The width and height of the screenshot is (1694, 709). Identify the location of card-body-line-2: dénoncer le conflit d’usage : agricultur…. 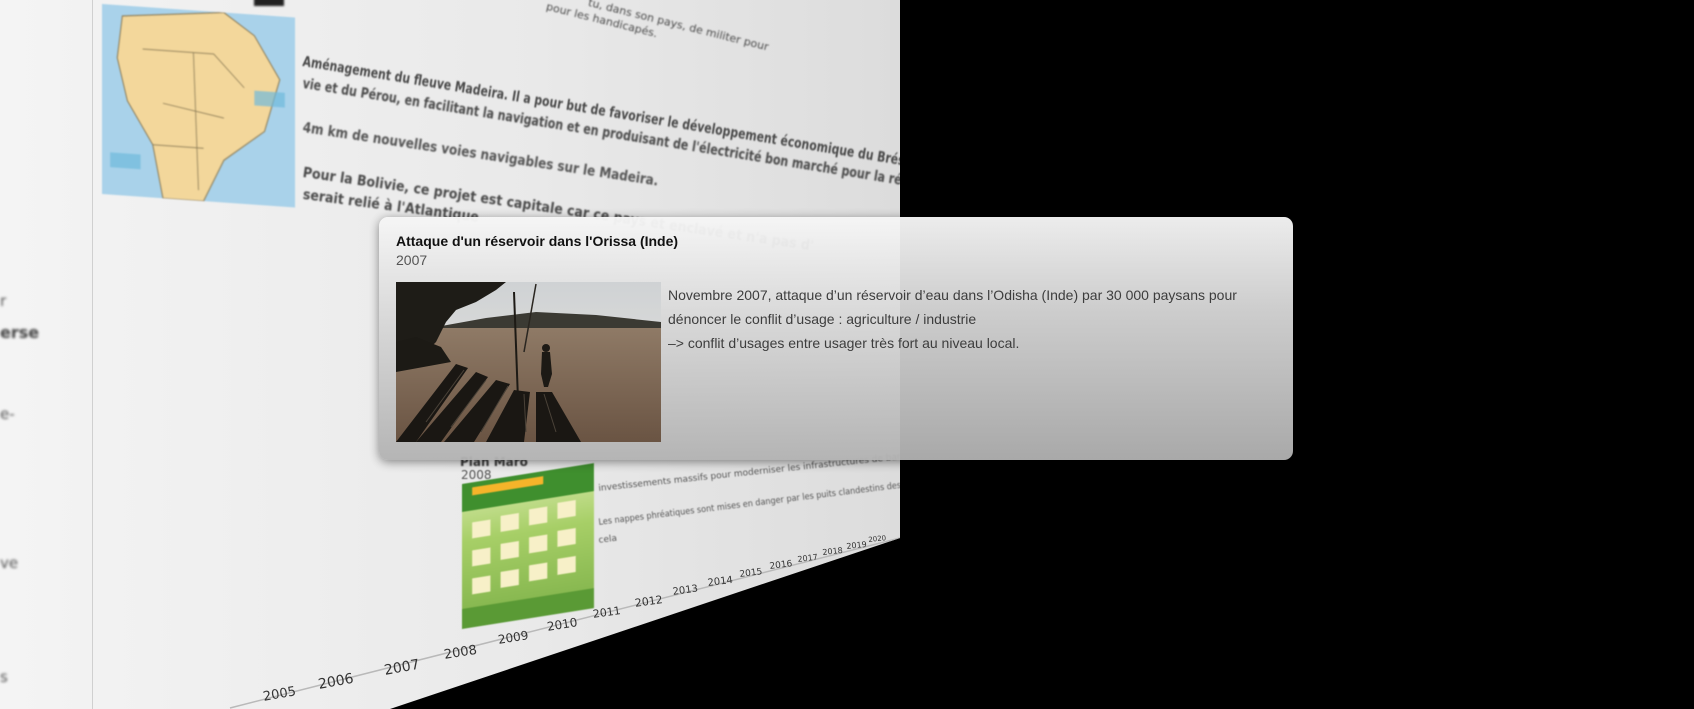
(822, 319).